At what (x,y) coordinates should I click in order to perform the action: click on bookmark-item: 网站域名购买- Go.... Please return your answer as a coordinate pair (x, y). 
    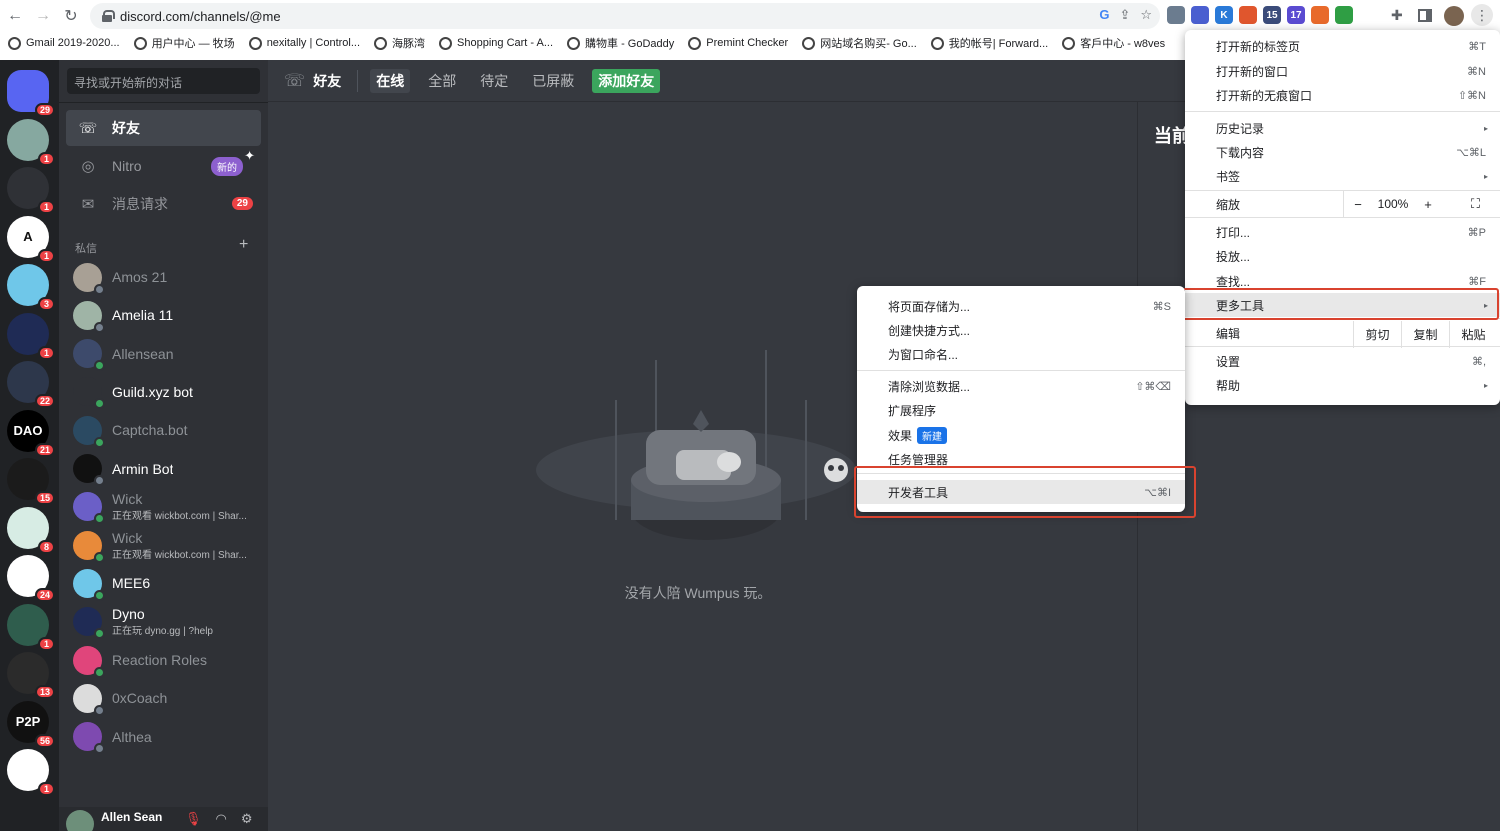
    Looking at the image, I should click on (859, 43).